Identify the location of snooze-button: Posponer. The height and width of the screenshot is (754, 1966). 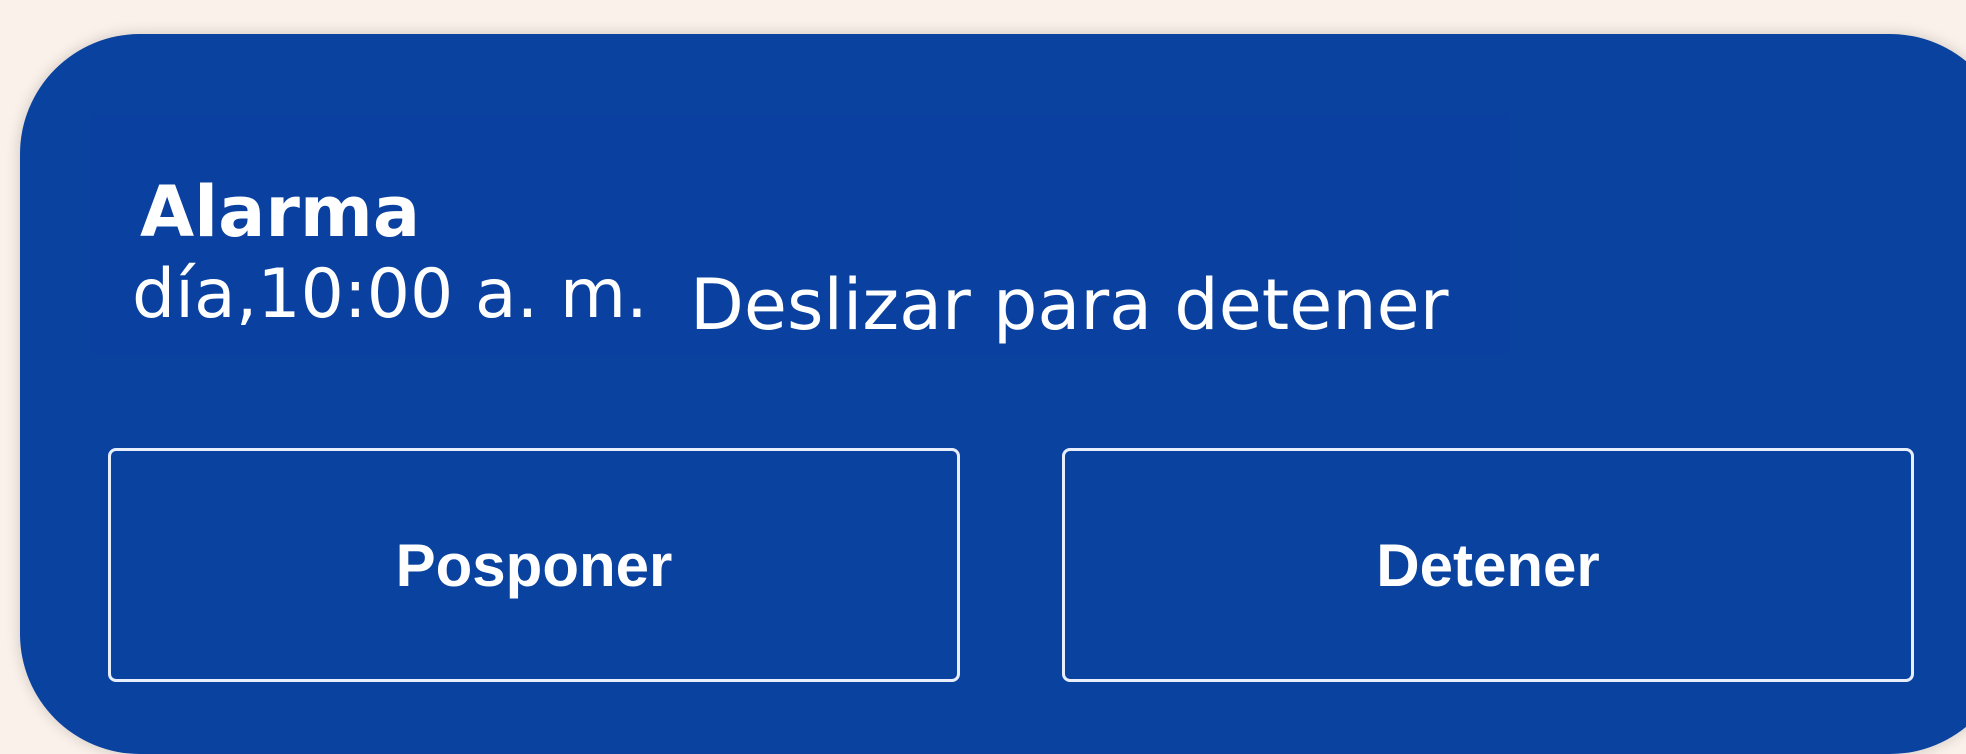
(534, 565).